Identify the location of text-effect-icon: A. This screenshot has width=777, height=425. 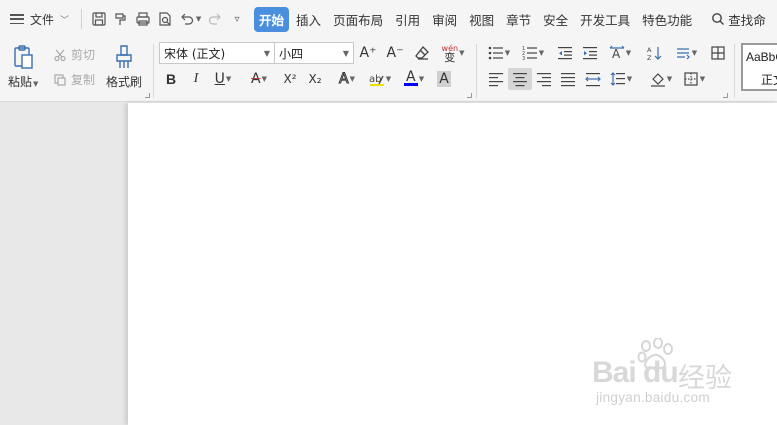
(344, 79).